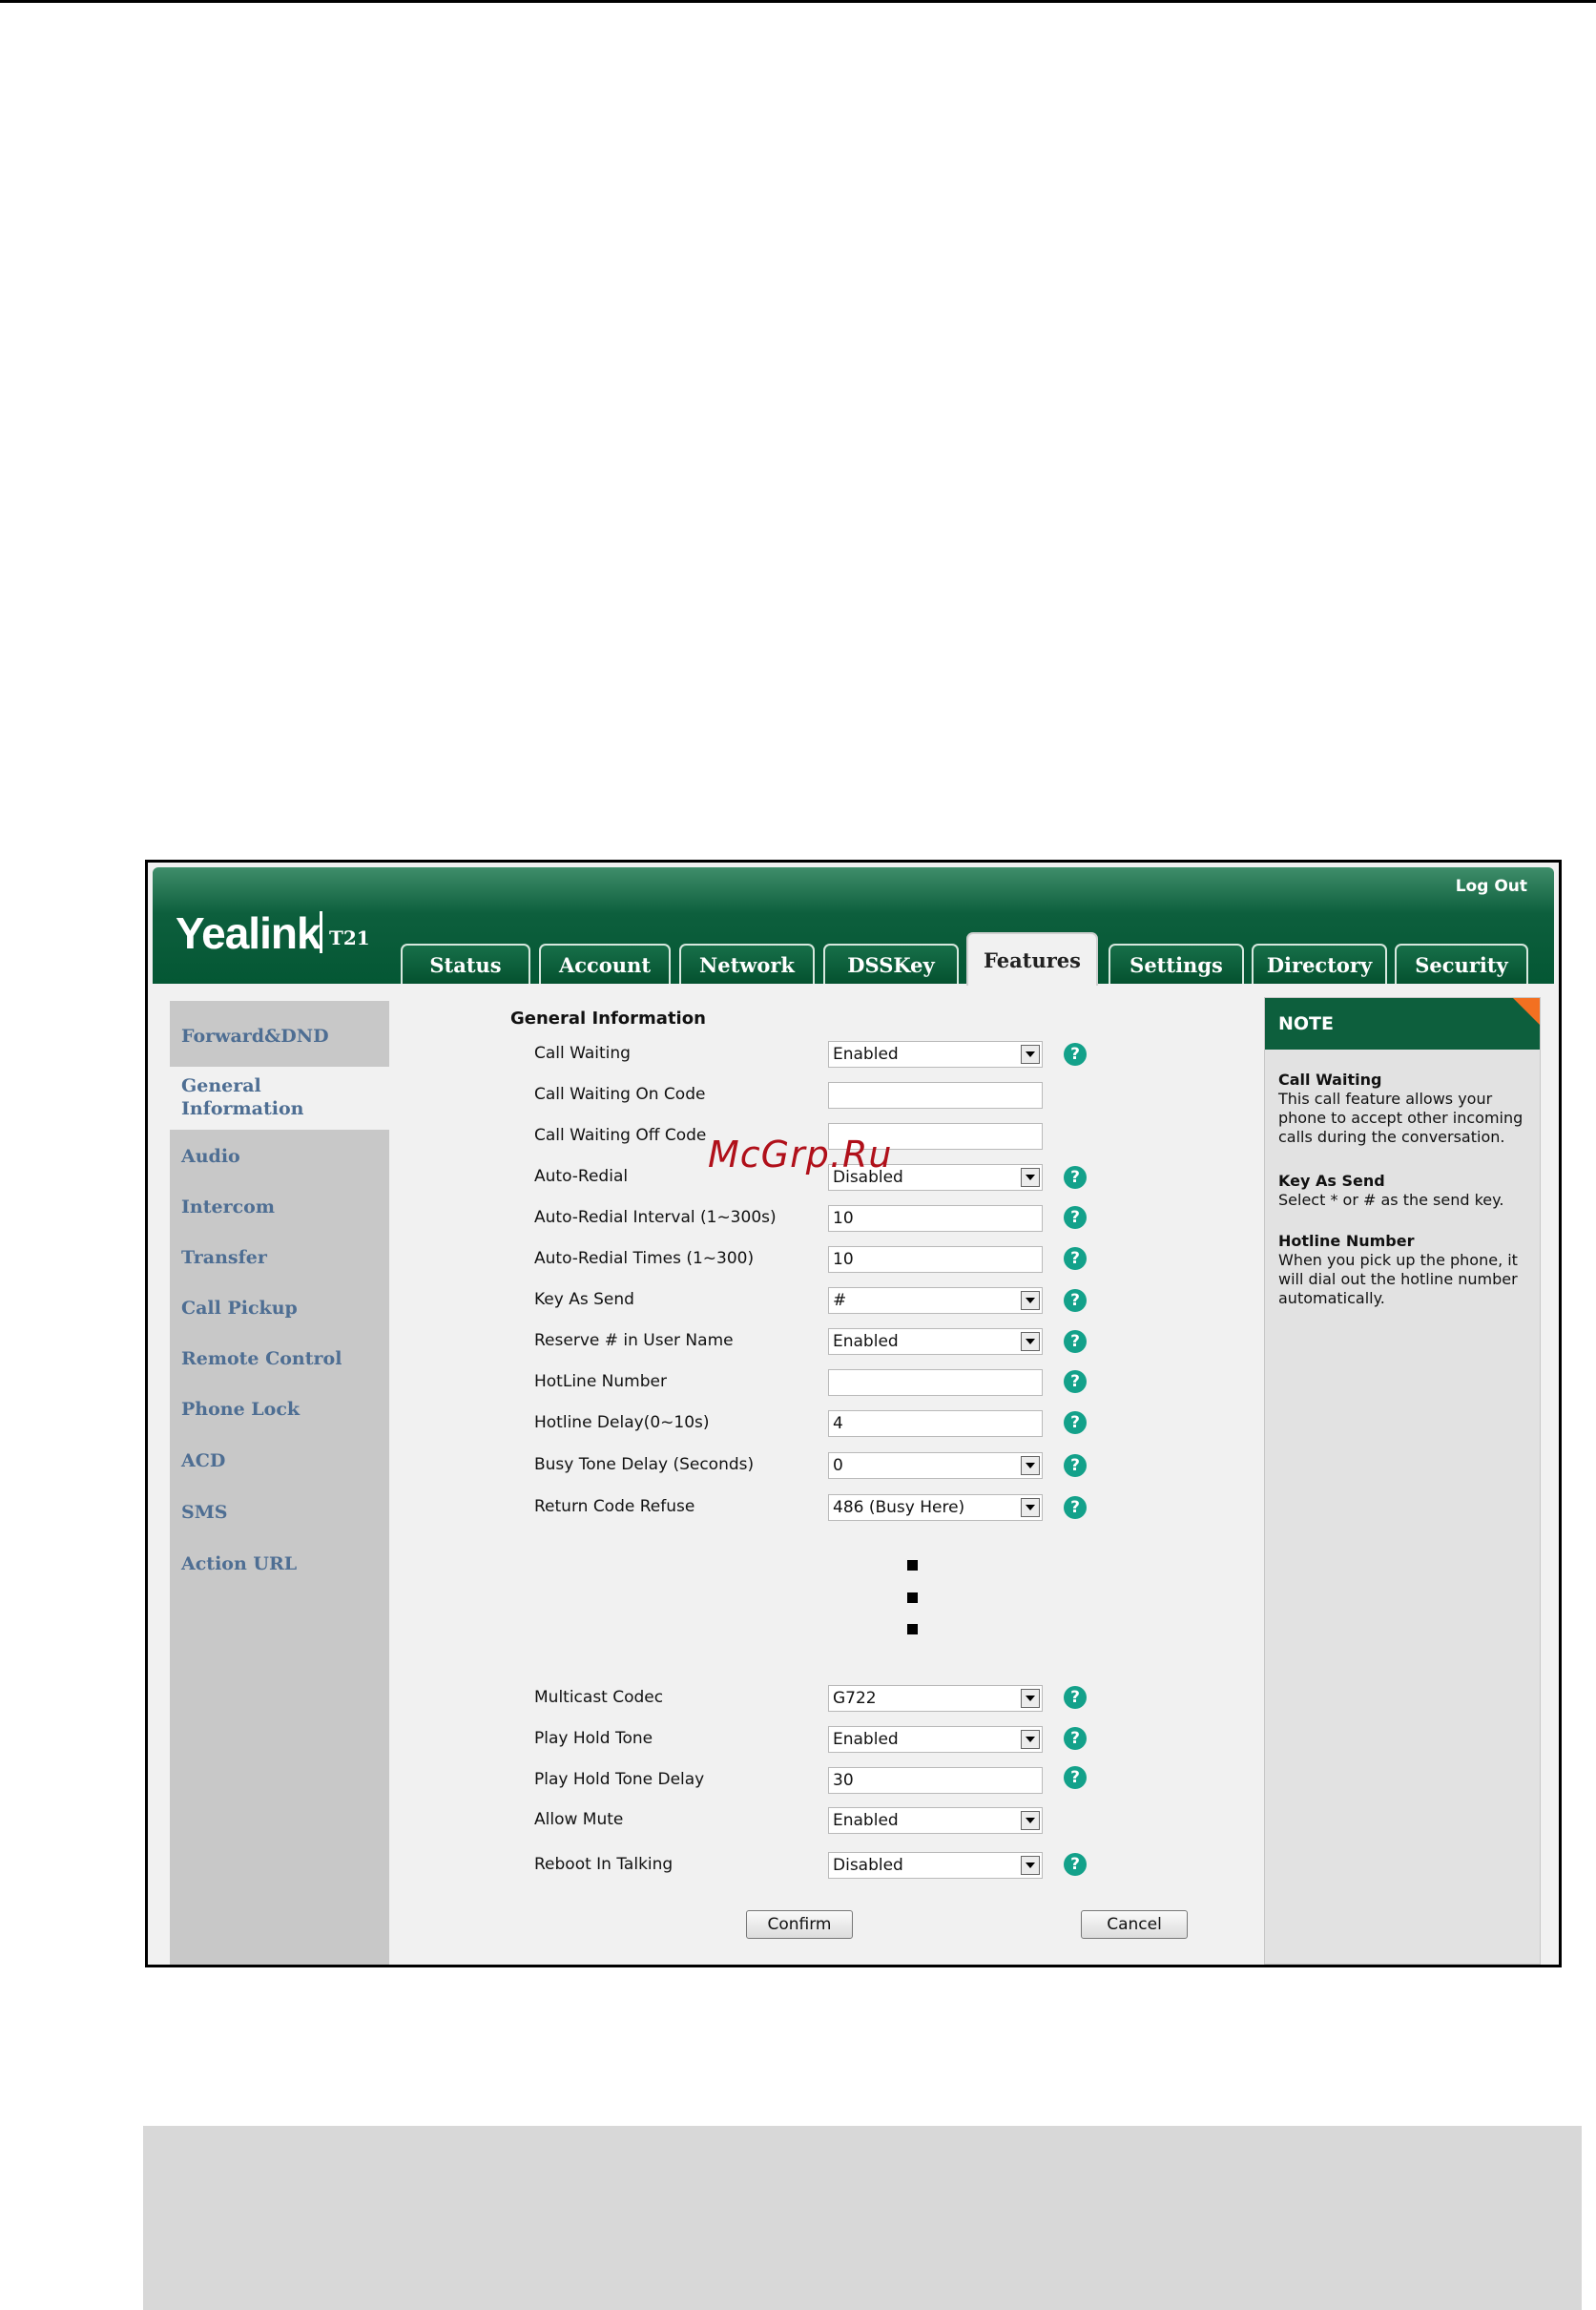 Image resolution: width=1596 pixels, height=2310 pixels. What do you see at coordinates (899, 1508) in the screenshot?
I see `select-value: 486 (Busy Here)` at bounding box center [899, 1508].